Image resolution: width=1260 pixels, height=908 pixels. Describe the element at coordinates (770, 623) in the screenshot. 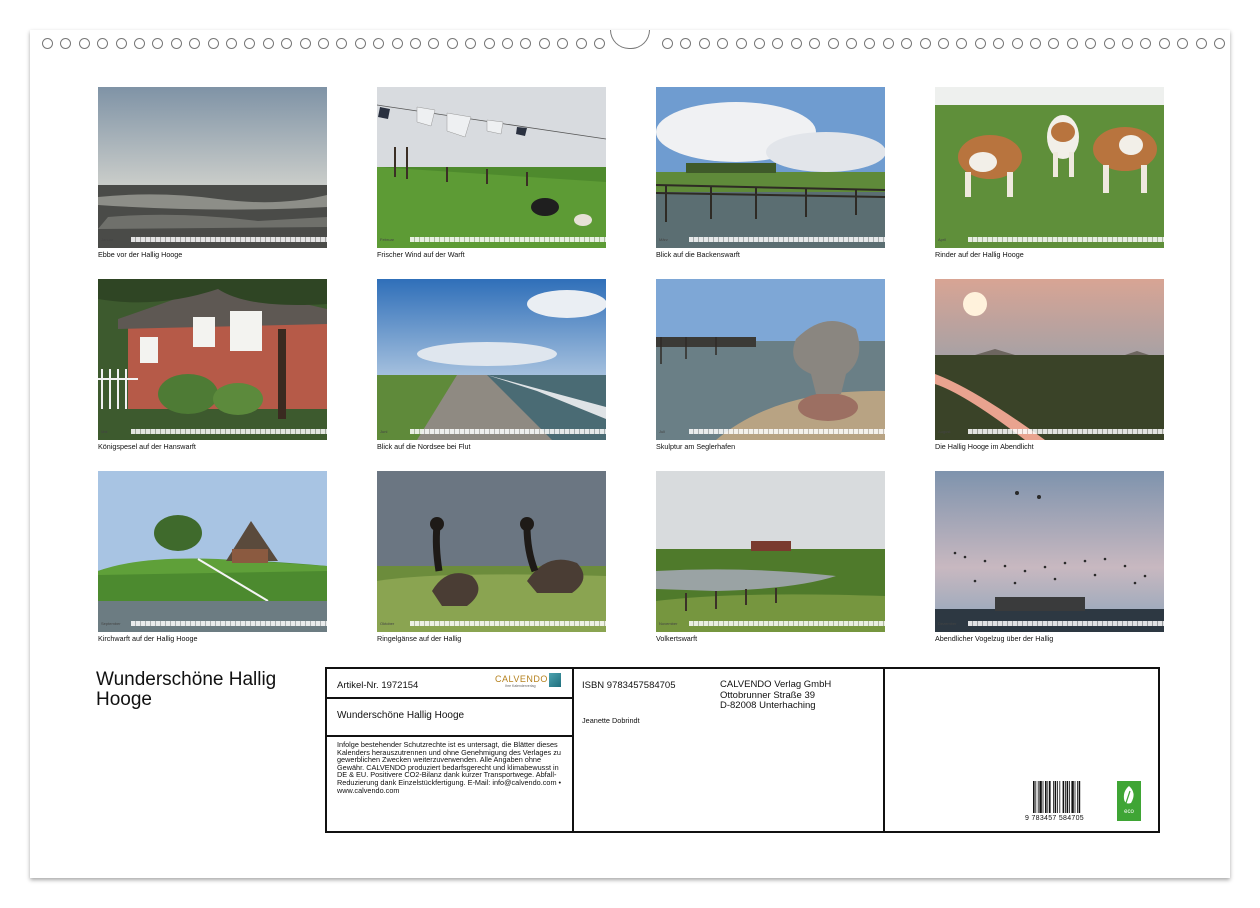

I see `month-strip: November` at that location.